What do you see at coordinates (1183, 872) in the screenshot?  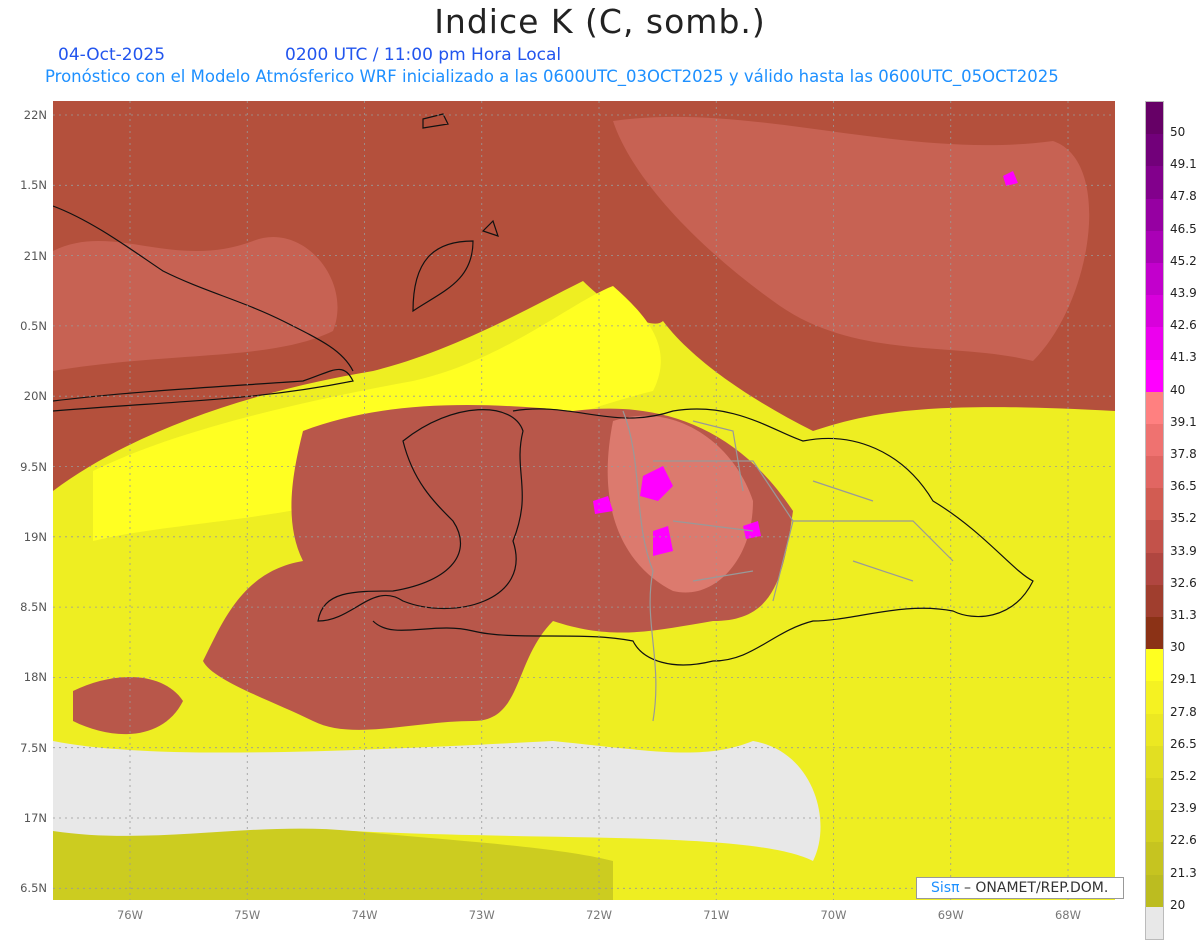 I see `colorbar-label: 21.3` at bounding box center [1183, 872].